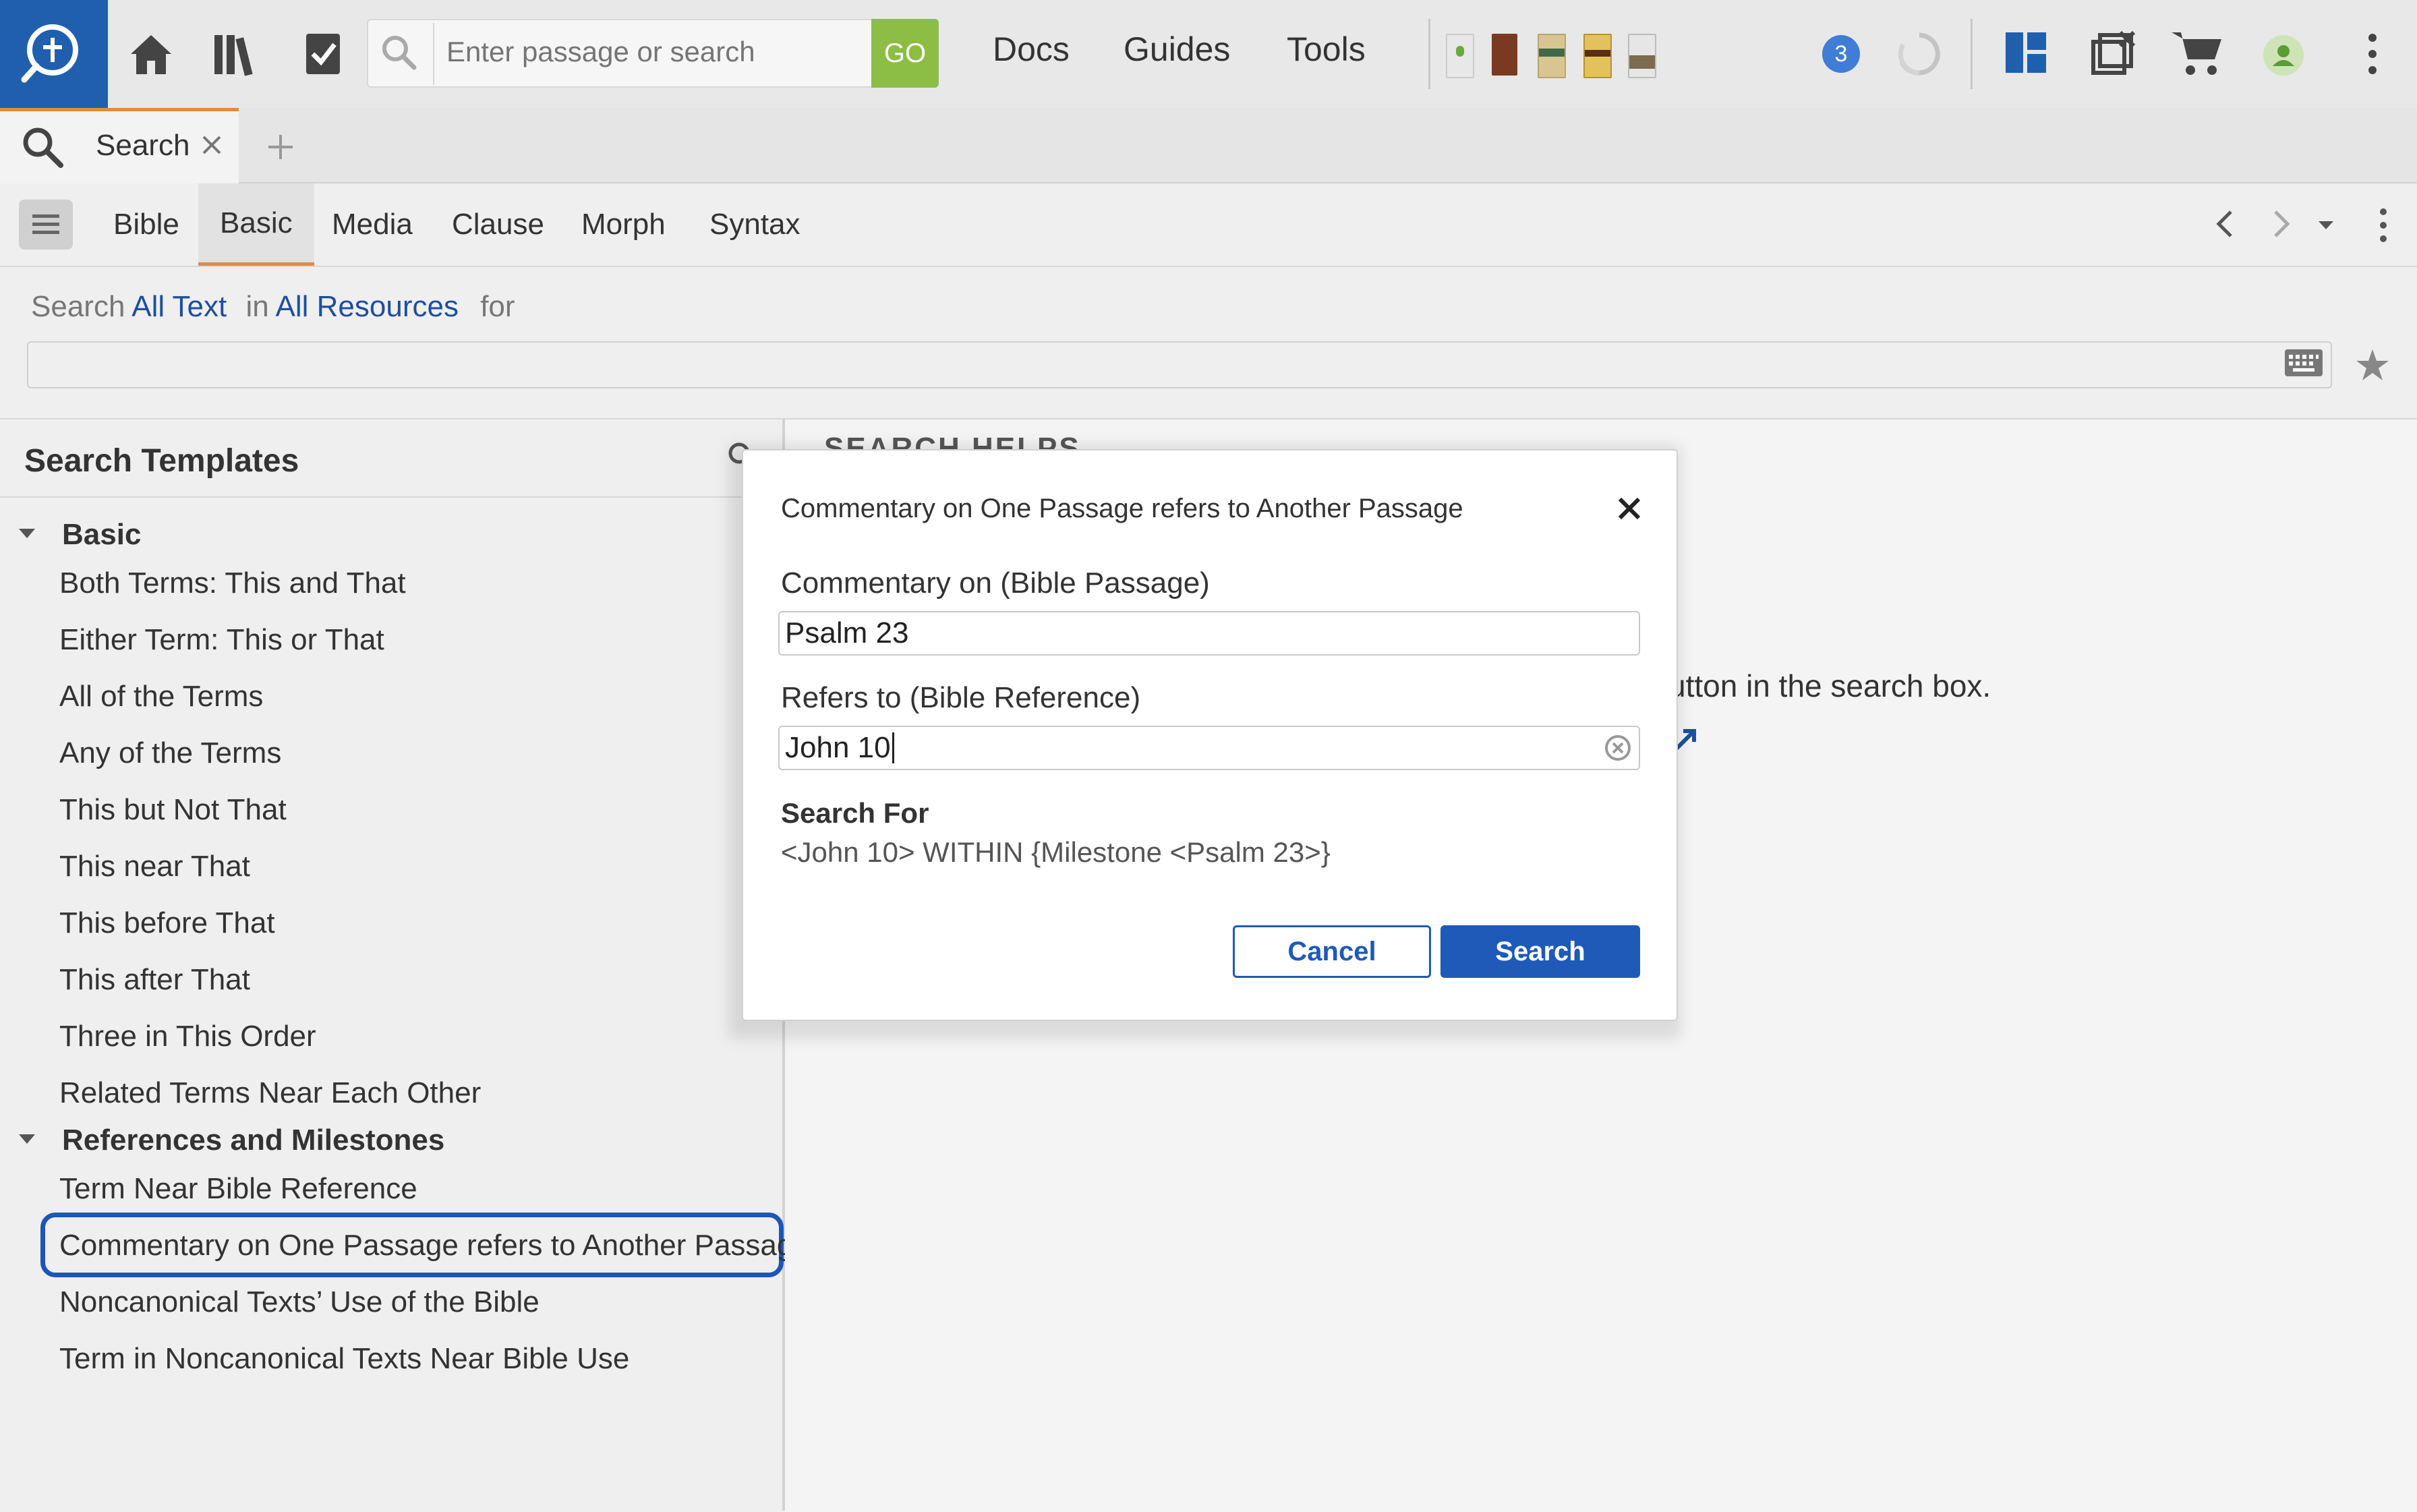 The width and height of the screenshot is (2417, 1512). Describe the element at coordinates (1841, 54) in the screenshot. I see `notification-badge: 3` at that location.